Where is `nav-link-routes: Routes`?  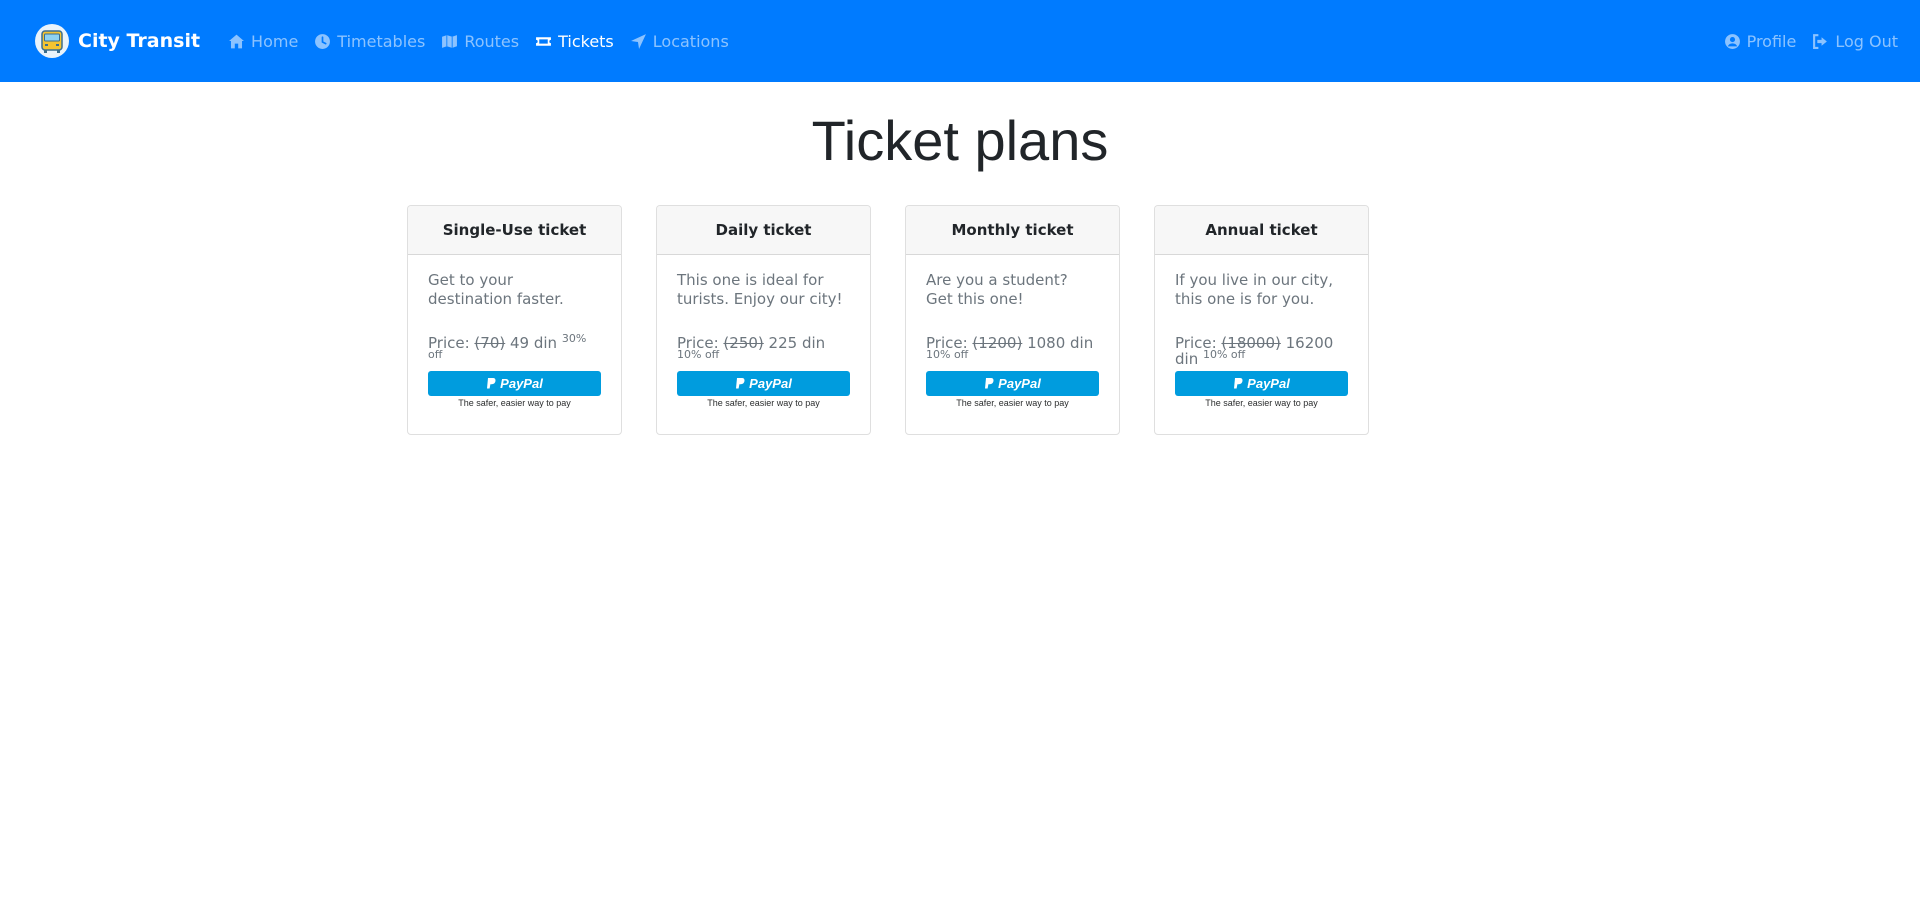
nav-link-routes: Routes is located at coordinates (480, 41).